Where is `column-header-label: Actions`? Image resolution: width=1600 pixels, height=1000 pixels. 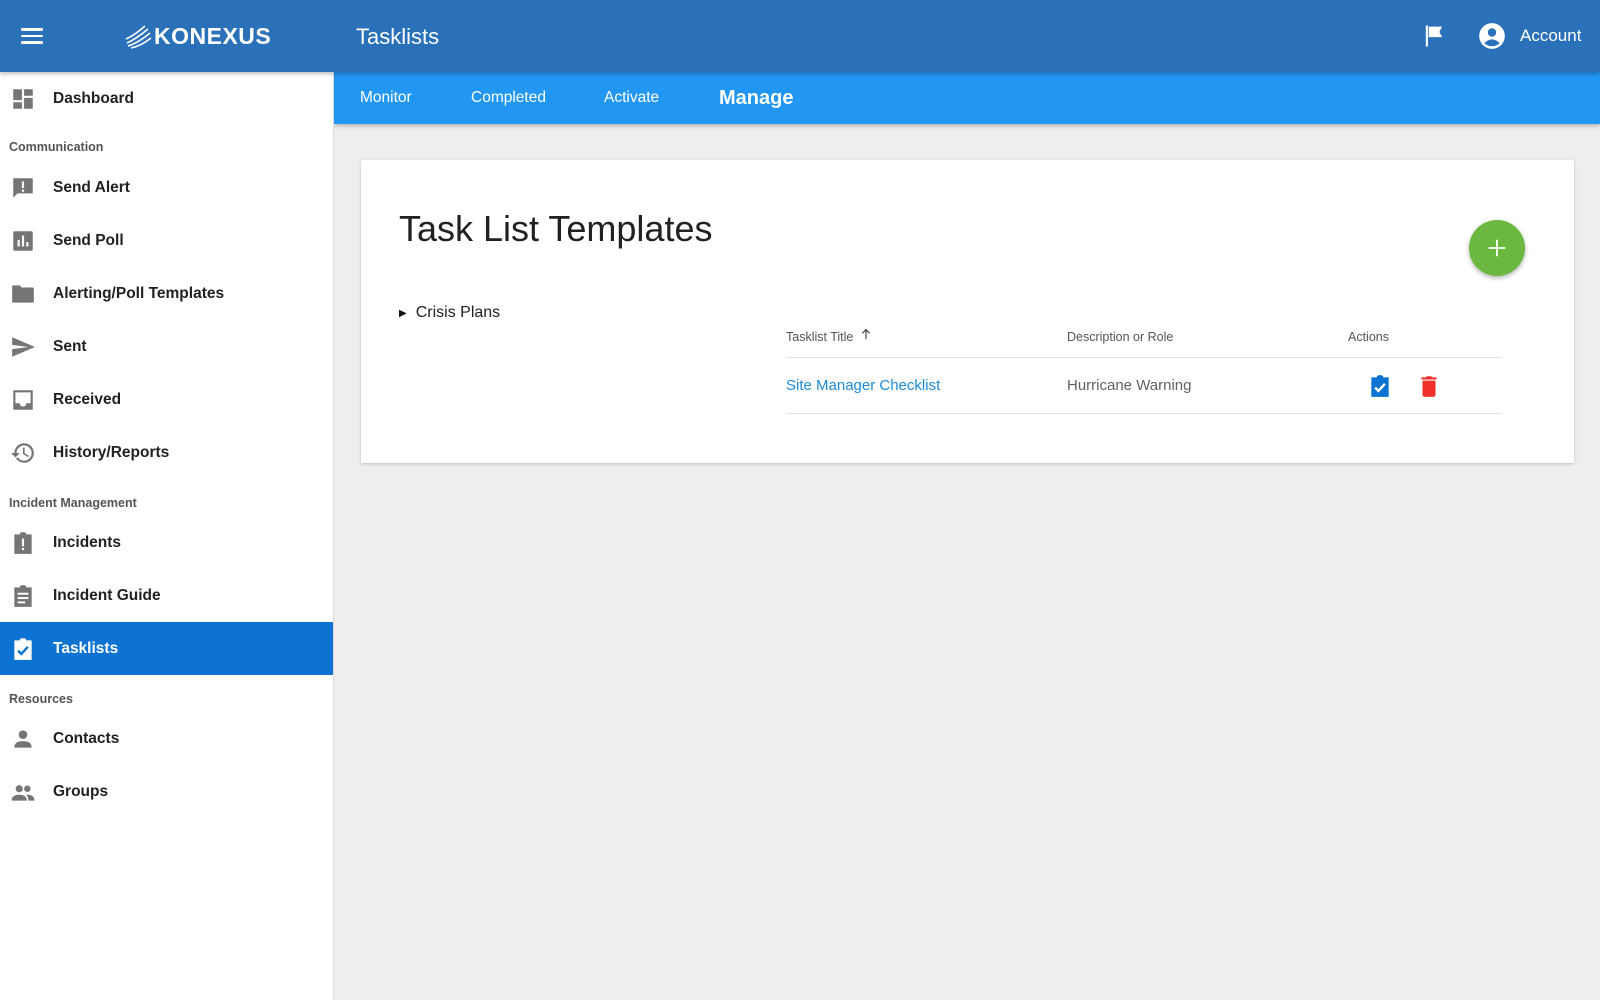 column-header-label: Actions is located at coordinates (1368, 337).